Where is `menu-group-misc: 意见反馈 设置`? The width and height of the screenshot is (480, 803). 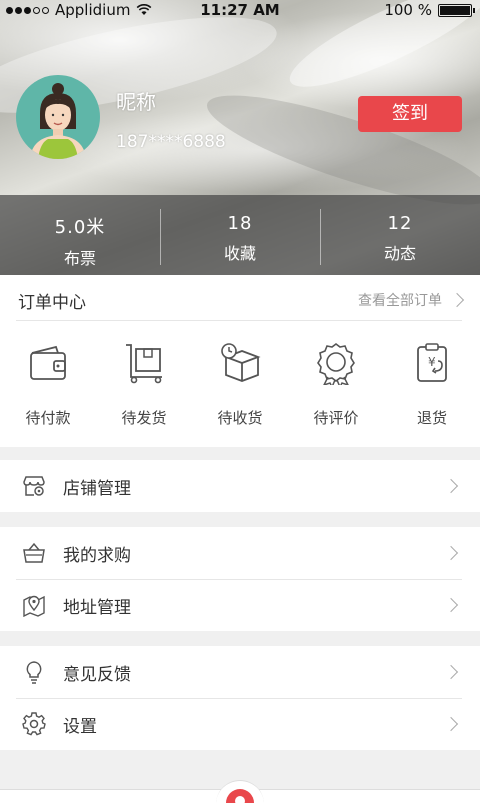 menu-group-misc: 意见反馈 设置 is located at coordinates (240, 698).